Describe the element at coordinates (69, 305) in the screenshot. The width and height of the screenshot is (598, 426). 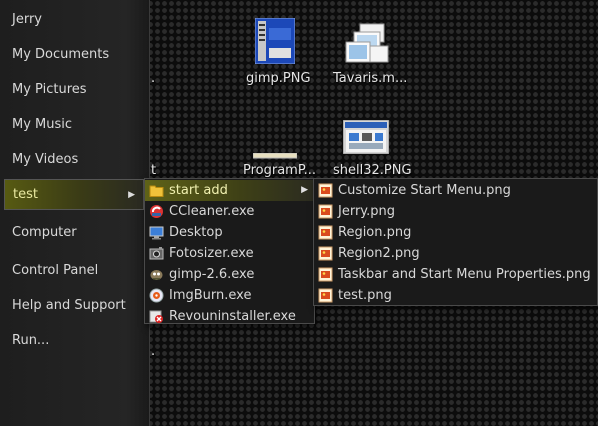
I see `start-item-label: Help and Support` at that location.